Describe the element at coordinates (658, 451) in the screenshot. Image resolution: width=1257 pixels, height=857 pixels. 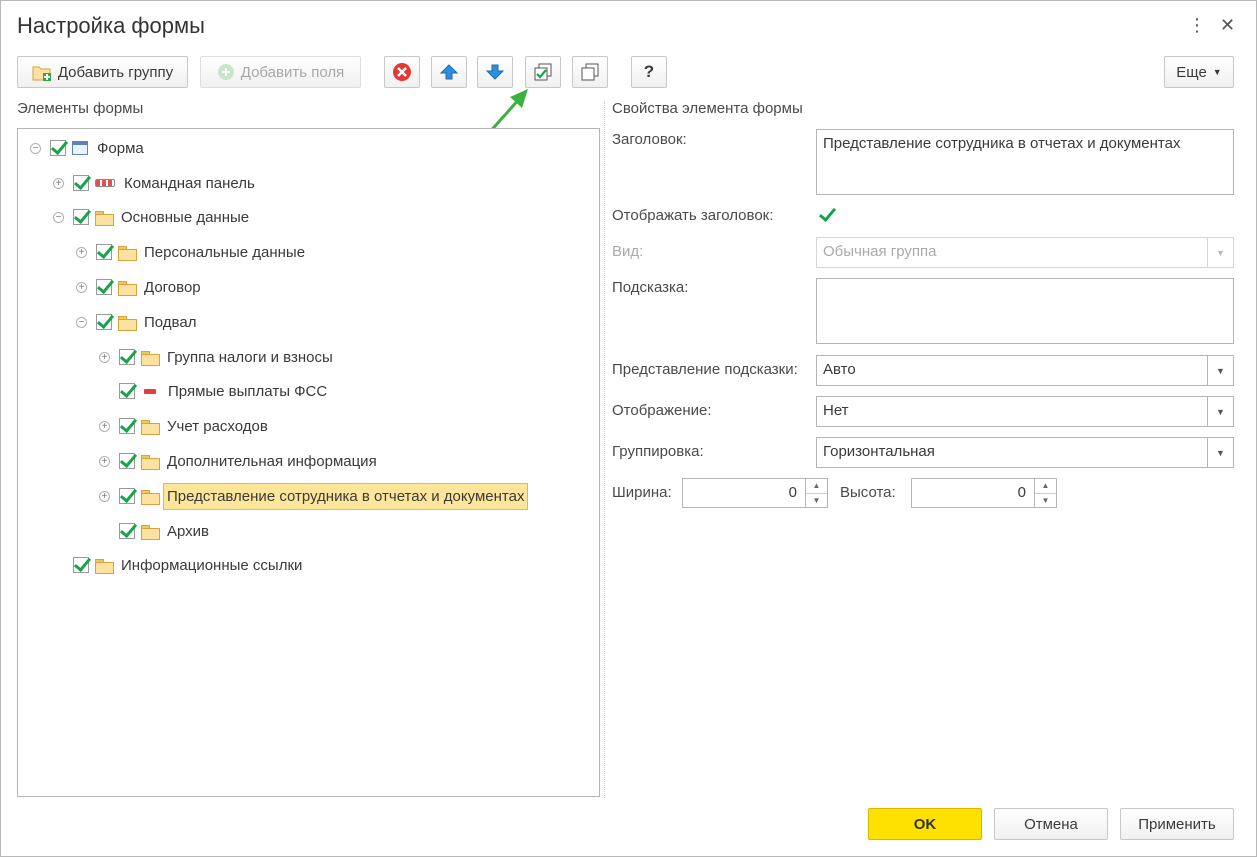
I see `grouping-label: Группировка:` at that location.